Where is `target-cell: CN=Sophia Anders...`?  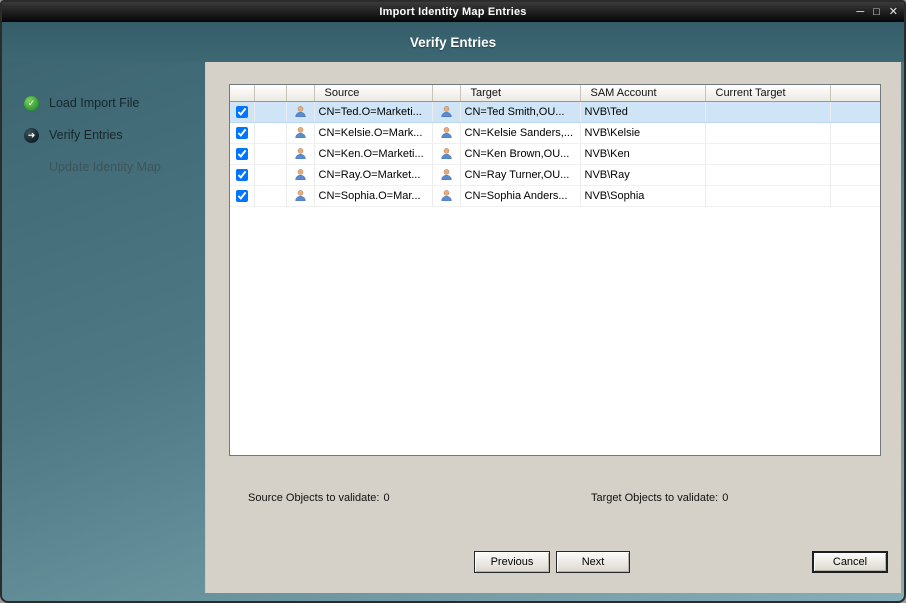
target-cell: CN=Sophia Anders... is located at coordinates (520, 196).